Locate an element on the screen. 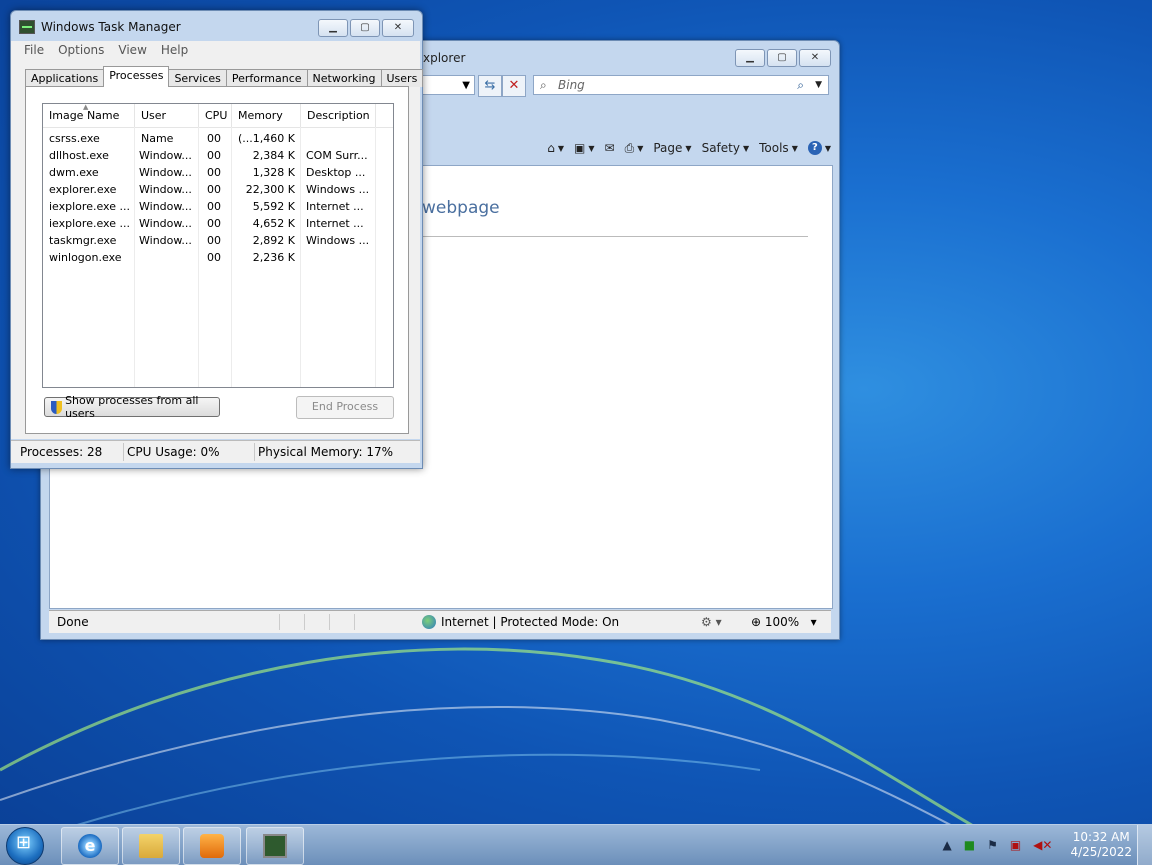 This screenshot has width=1152, height=865. stop-icon: ✕ is located at coordinates (514, 86).